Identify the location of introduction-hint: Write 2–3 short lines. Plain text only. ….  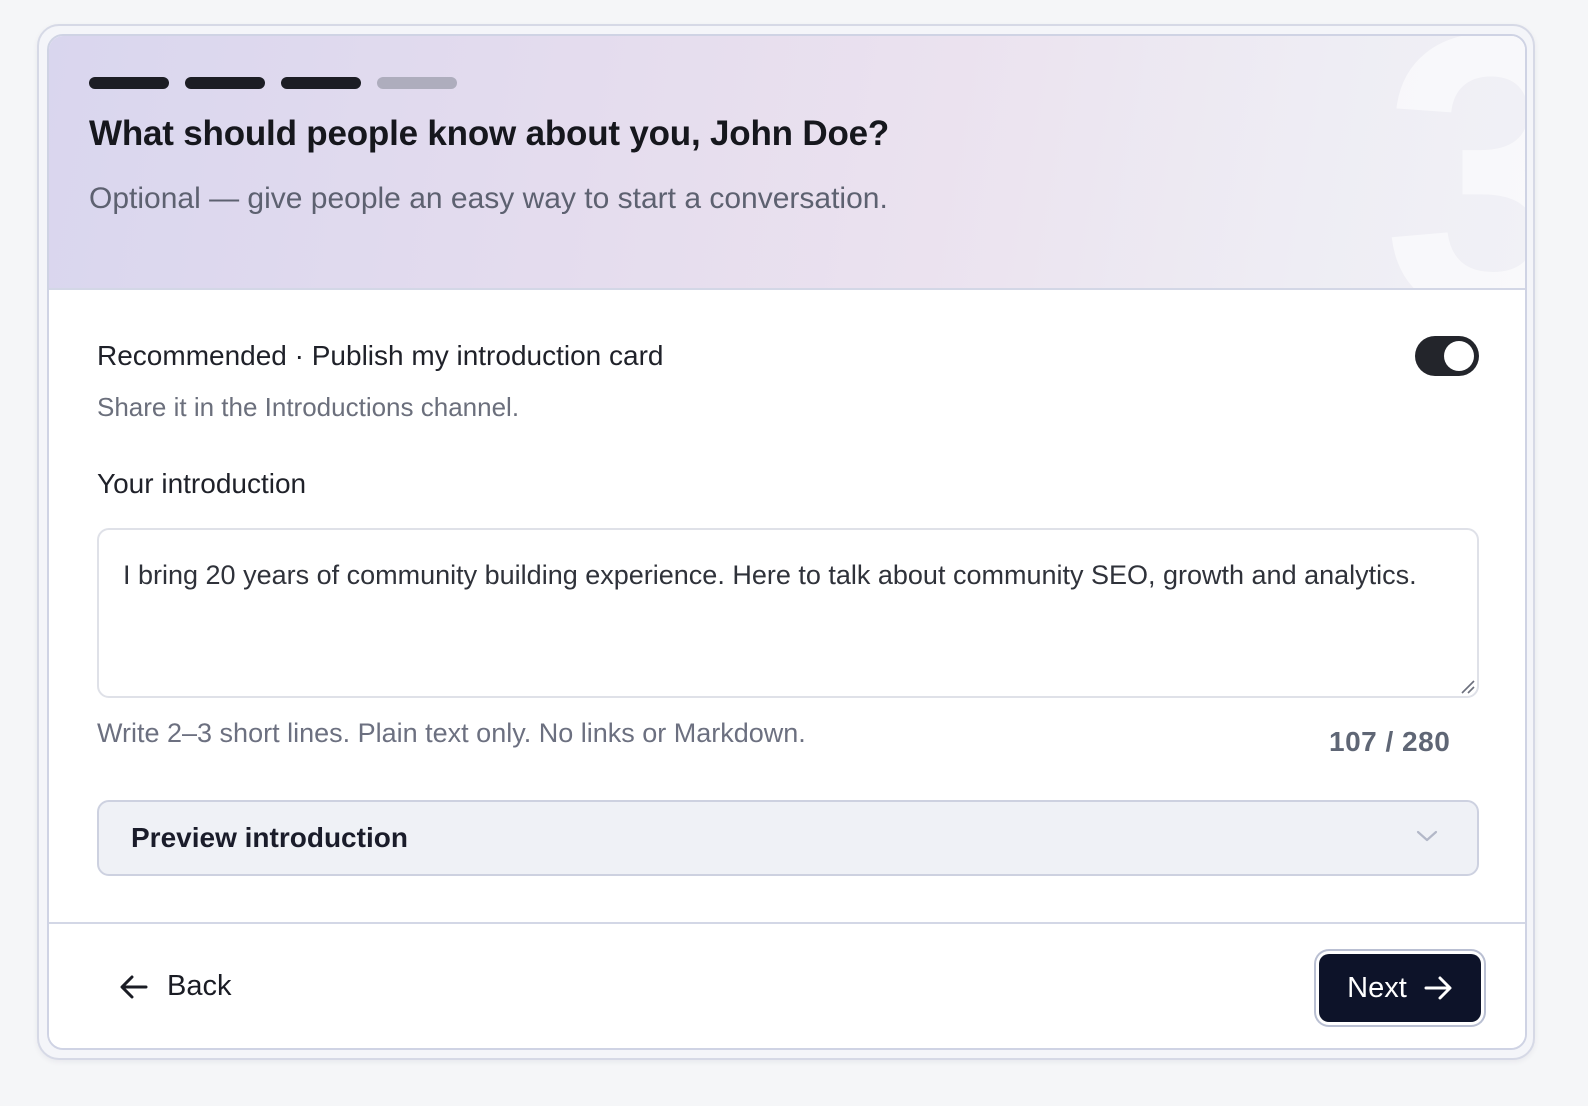
(451, 733).